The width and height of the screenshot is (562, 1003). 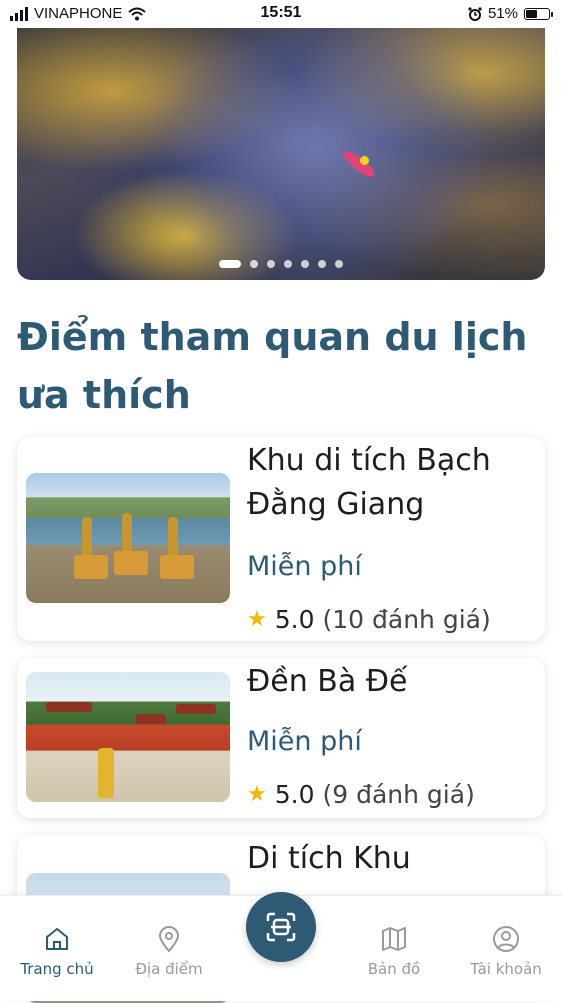 I want to click on scan-button, so click(x=281, y=927).